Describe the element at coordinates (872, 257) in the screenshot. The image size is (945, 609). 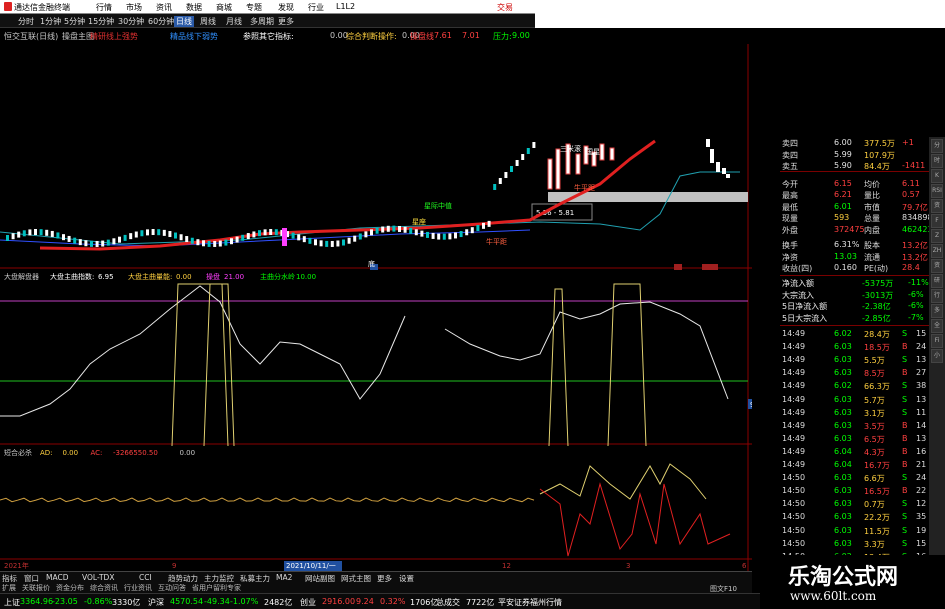
I see `quote-vol: 流通` at that location.